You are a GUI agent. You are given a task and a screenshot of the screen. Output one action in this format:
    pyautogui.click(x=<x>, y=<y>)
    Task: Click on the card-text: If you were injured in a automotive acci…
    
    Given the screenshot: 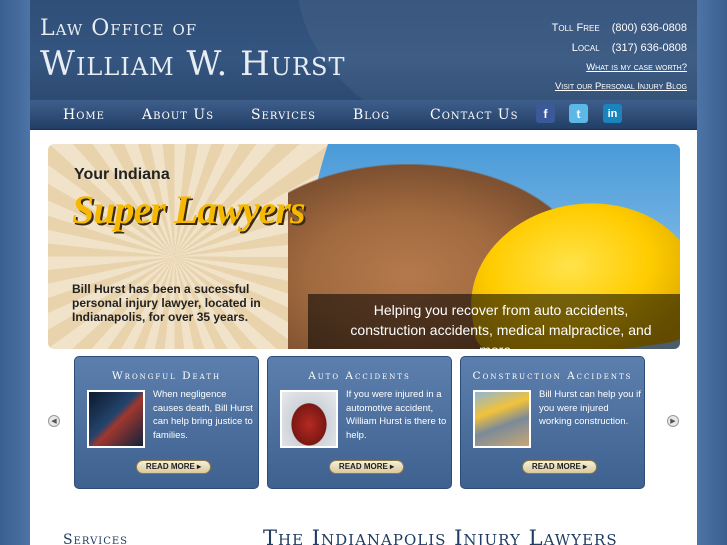 What is the action you would take?
    pyautogui.click(x=396, y=415)
    